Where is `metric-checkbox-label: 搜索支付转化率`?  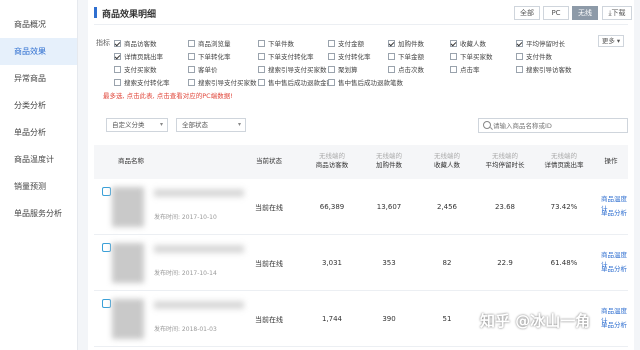
metric-checkbox-label: 搜索支付转化率 is located at coordinates (147, 83).